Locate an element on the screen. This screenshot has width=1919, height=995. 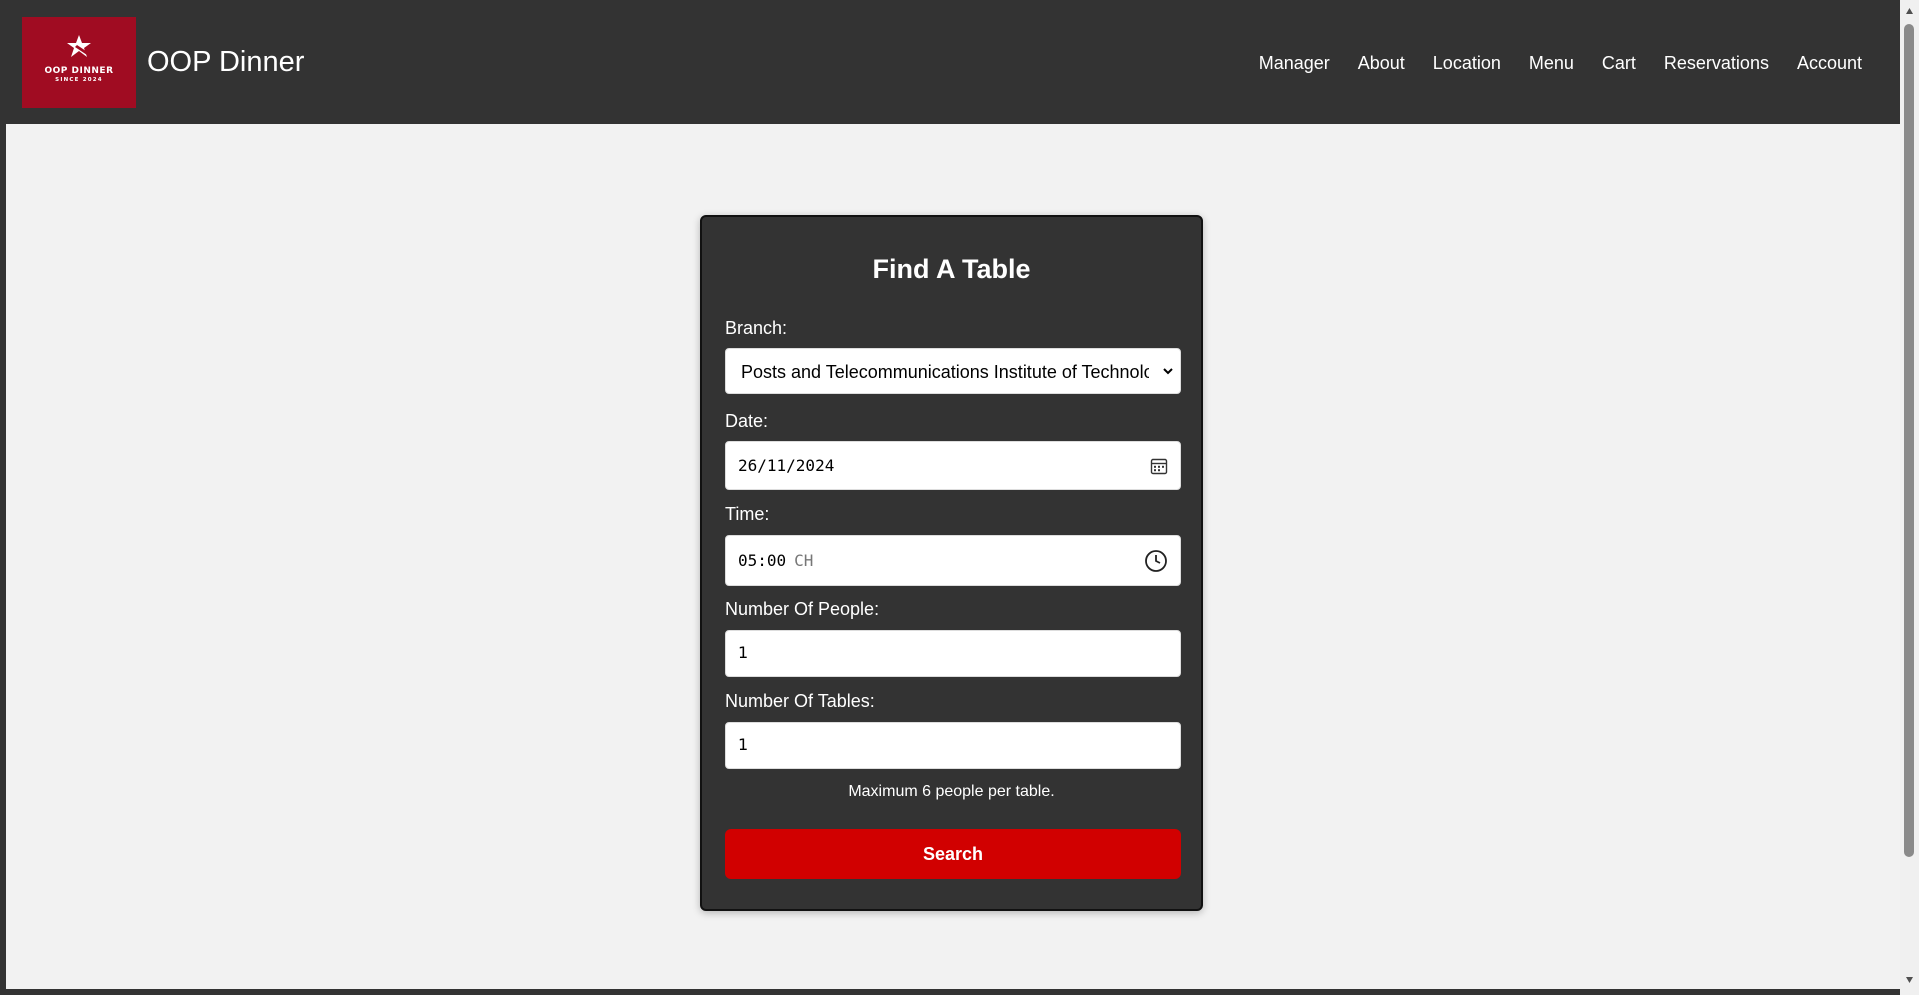
form-title: Find A Table is located at coordinates (951, 269).